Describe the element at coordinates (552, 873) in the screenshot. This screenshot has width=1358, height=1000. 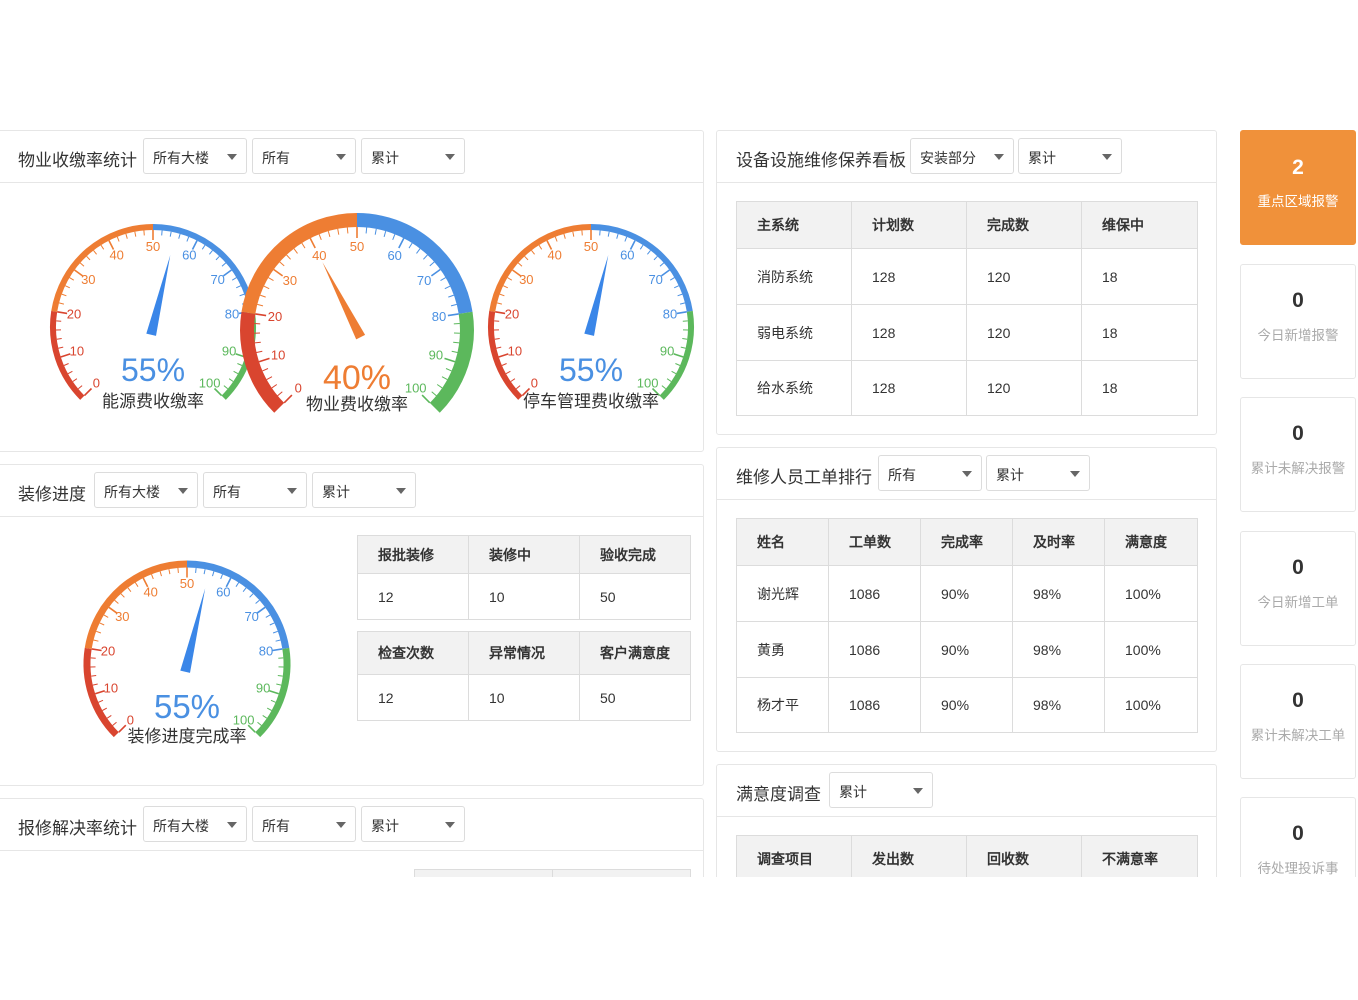
I see `column-divider` at that location.